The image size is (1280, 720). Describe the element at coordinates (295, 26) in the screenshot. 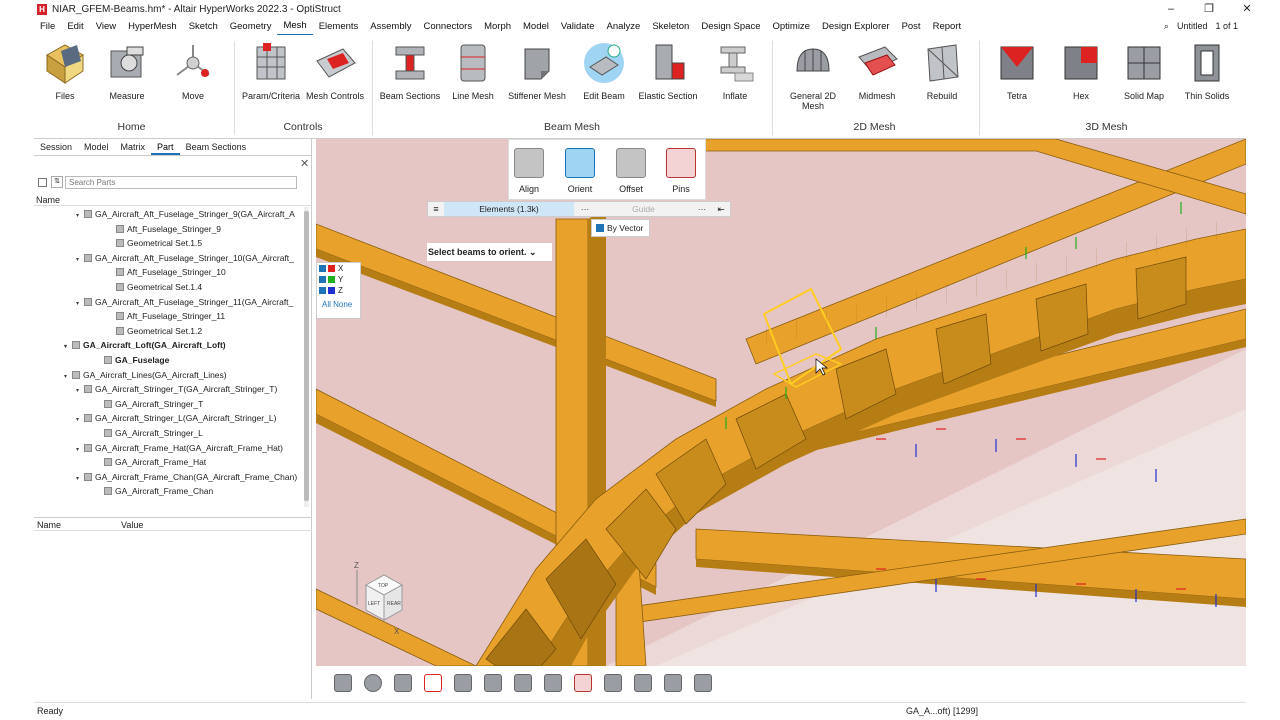

I see `menu-mesh: Mesh` at that location.